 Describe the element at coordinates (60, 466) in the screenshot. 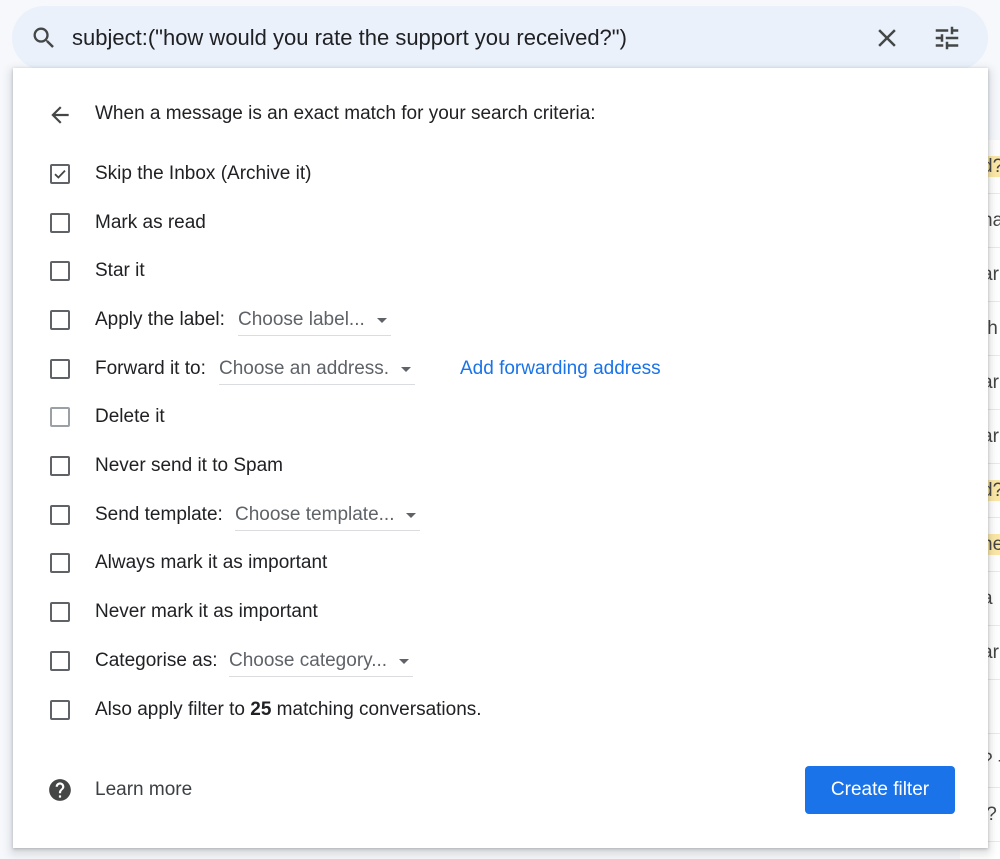

I see `never-spam-checkbox` at that location.